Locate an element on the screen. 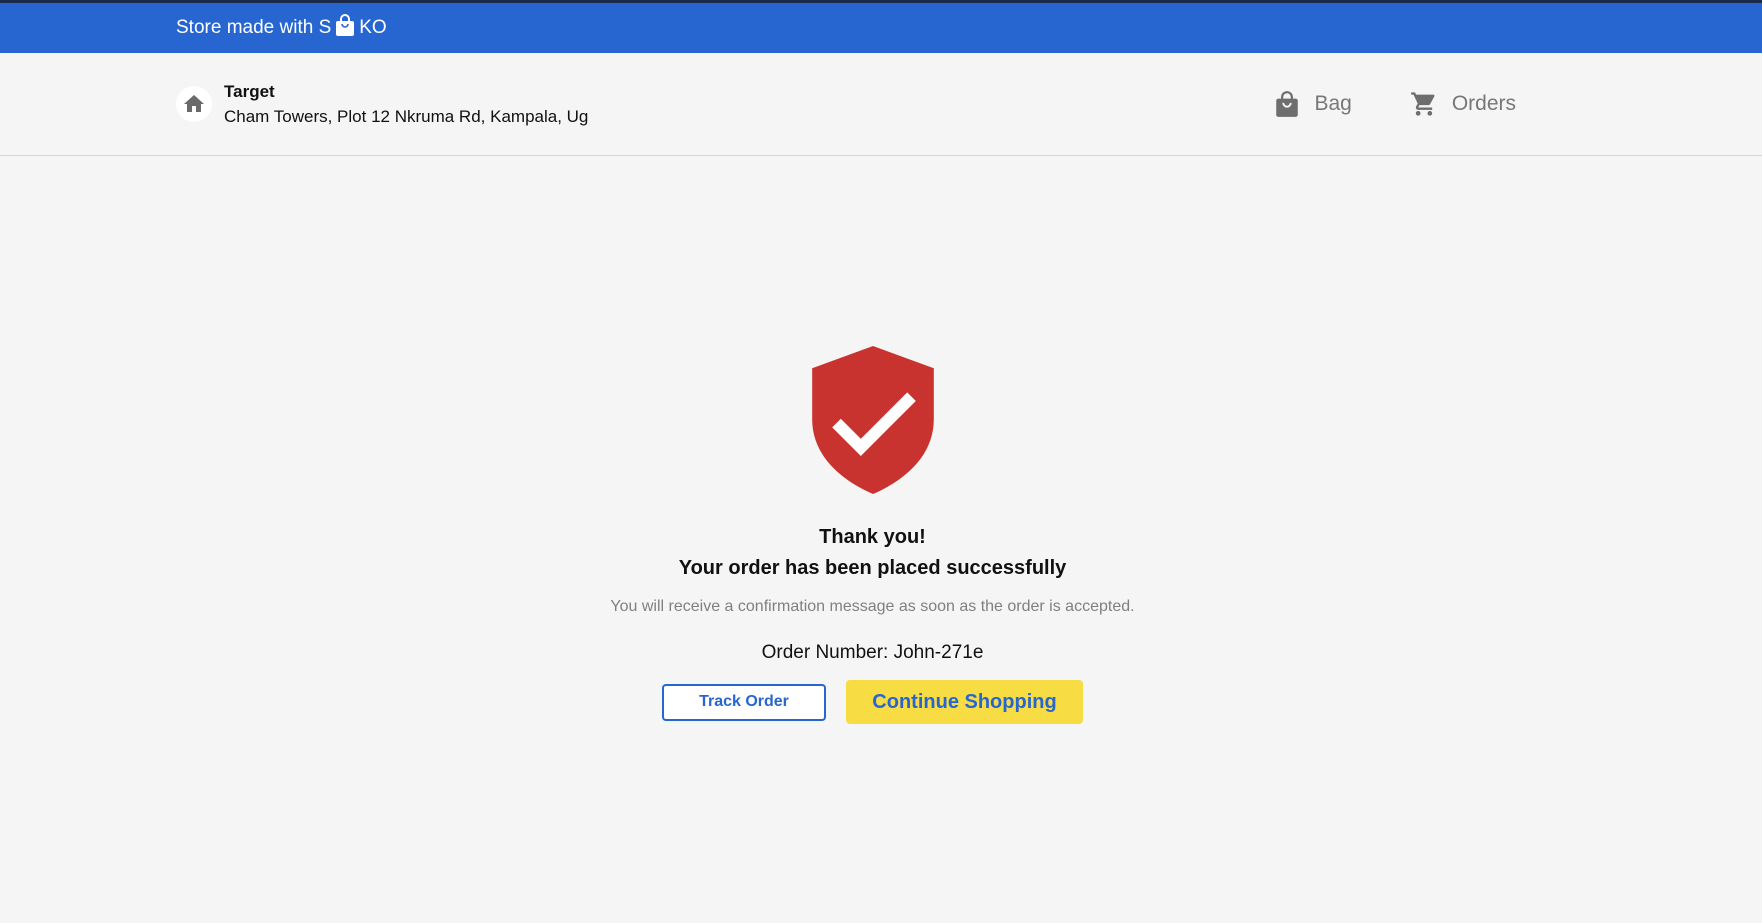 The height and width of the screenshot is (923, 1762). nav-bag: Bag is located at coordinates (1313, 104).